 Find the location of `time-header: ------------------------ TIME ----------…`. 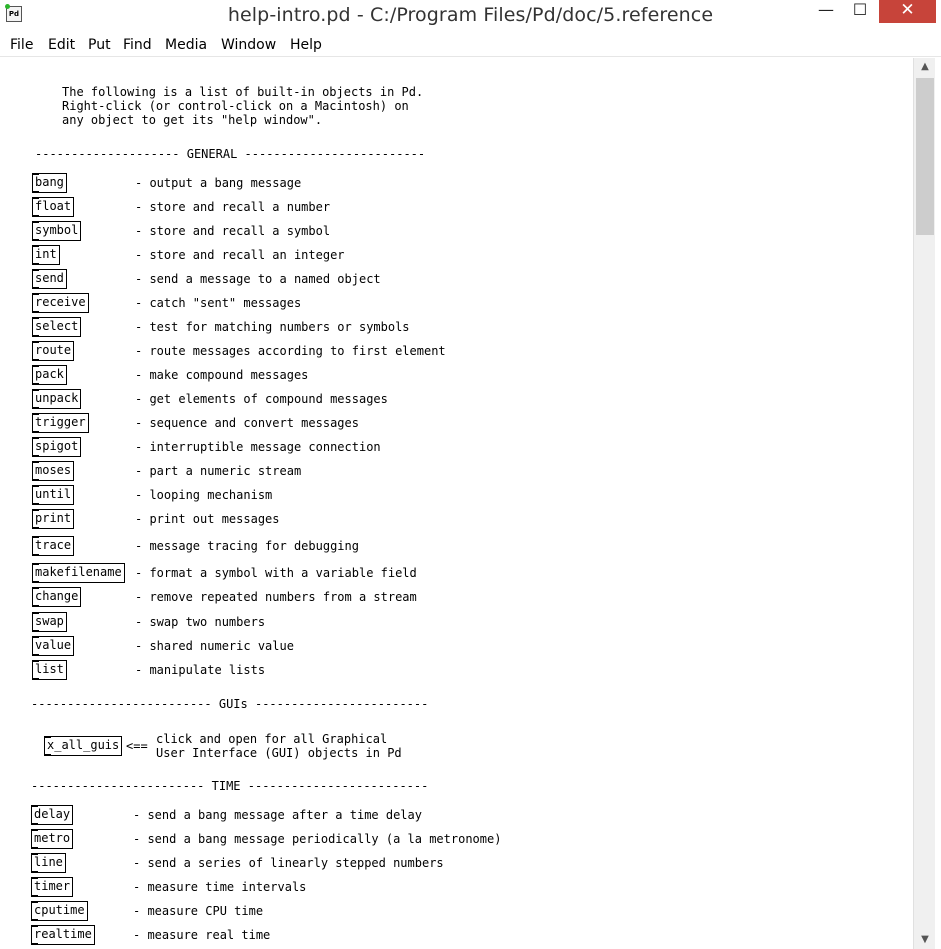

time-header: ------------------------ TIME ----------… is located at coordinates (230, 786).